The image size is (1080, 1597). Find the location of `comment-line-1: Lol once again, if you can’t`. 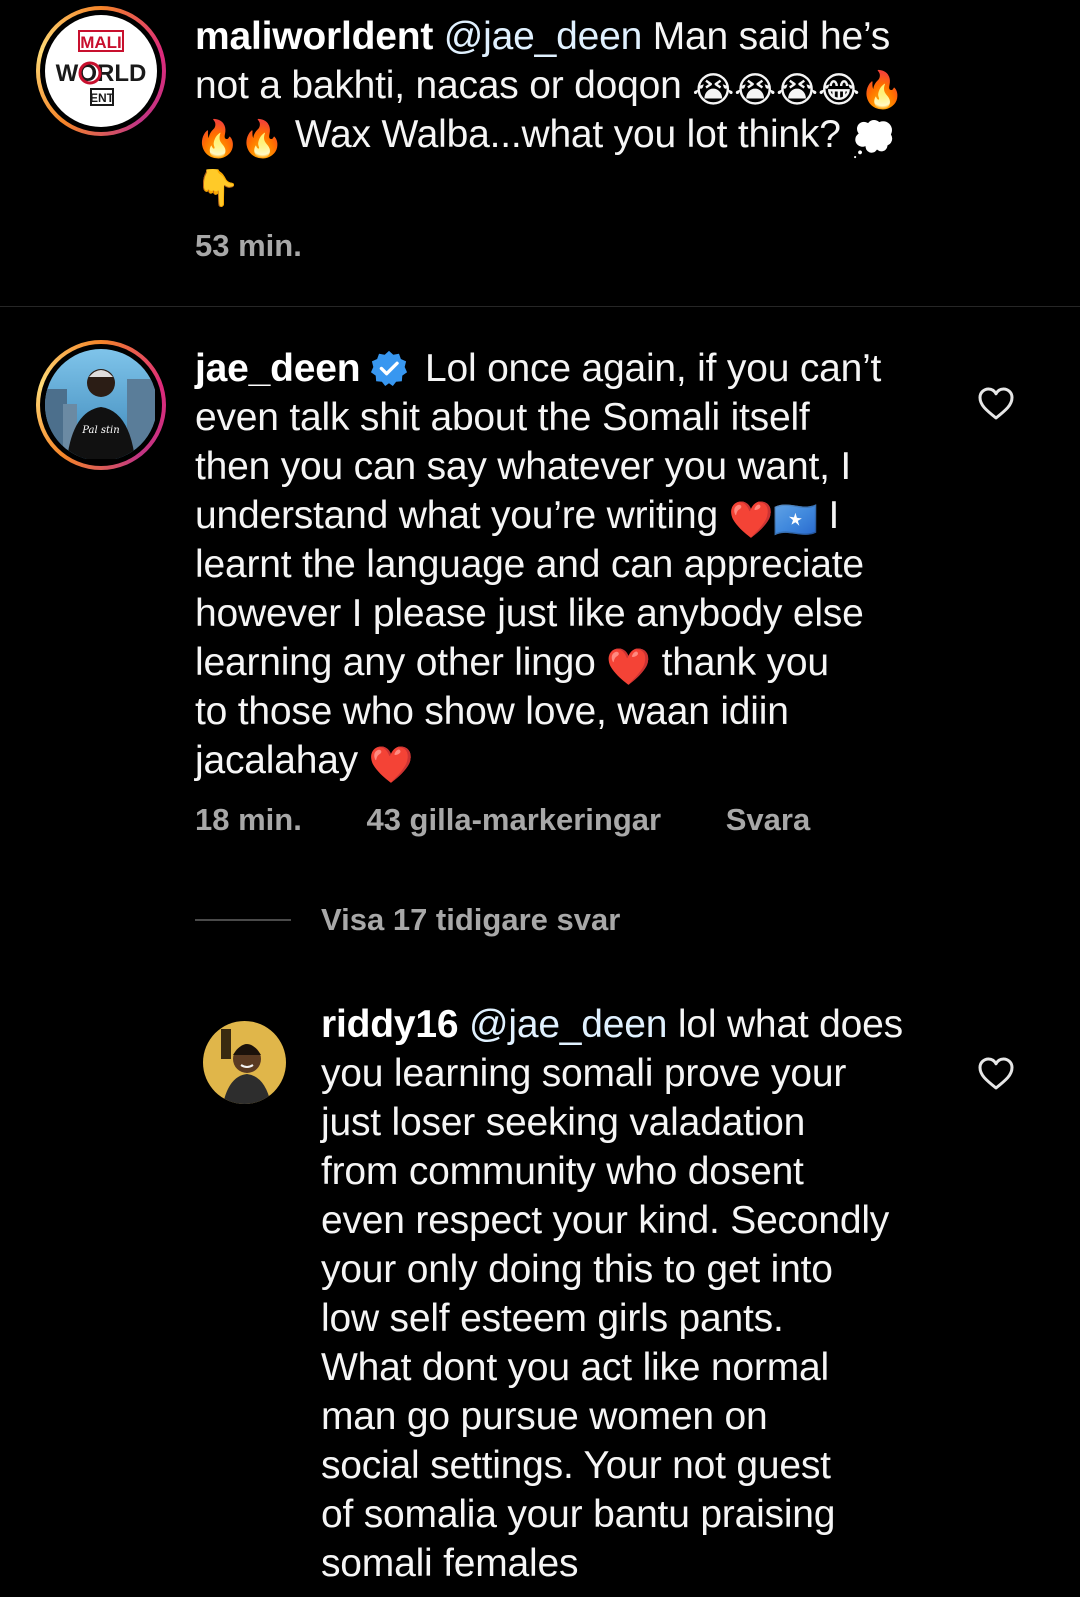

comment-line-1: Lol once again, if you can’t is located at coordinates (653, 368).